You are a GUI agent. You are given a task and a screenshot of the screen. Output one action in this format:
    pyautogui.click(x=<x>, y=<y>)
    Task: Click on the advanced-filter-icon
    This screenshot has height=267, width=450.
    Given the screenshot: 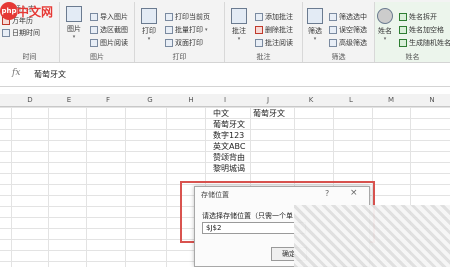 What is the action you would take?
    pyautogui.click(x=333, y=43)
    